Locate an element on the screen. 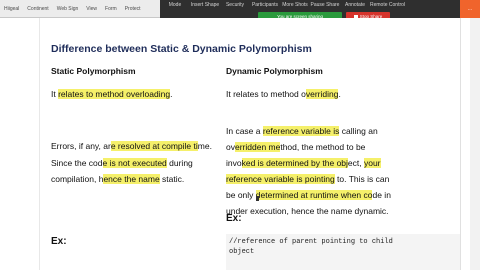 This screenshot has width=480, height=270. dynamic-column-header: Dynamic Polymorphism is located at coordinates (274, 71).